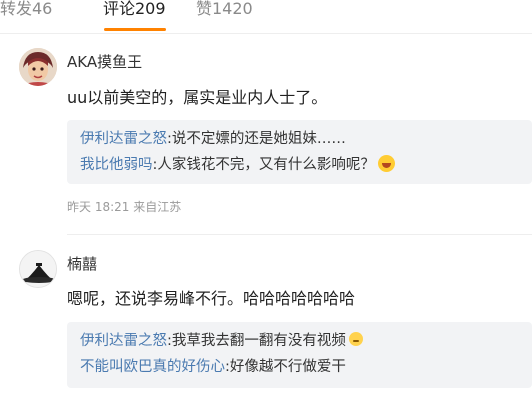 The image size is (532, 402). Describe the element at coordinates (116, 165) in the screenshot. I see `reply-username: 我比他弱吗` at that location.